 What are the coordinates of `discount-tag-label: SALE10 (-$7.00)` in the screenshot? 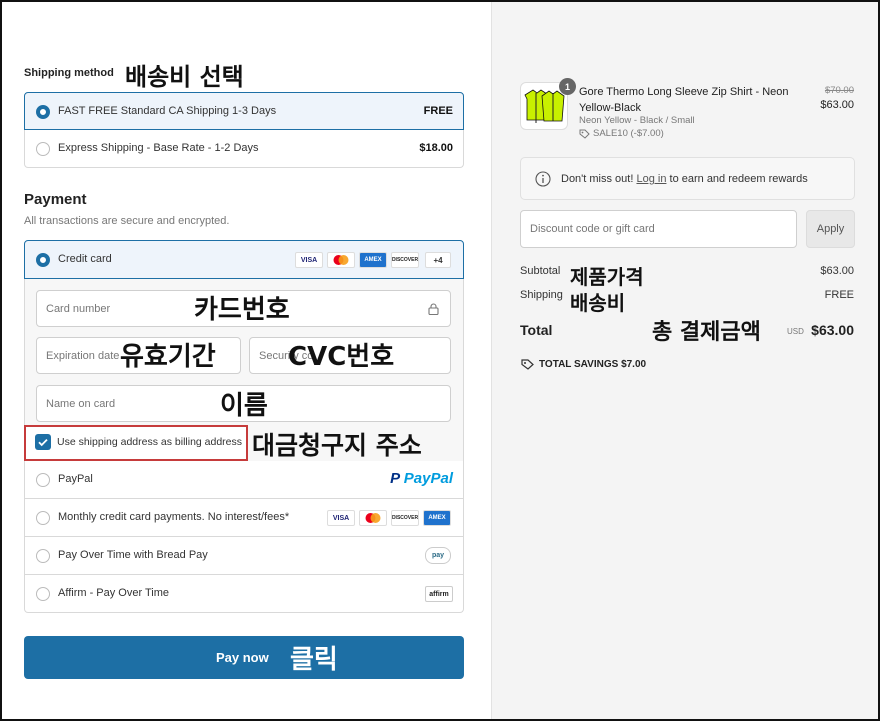 It's located at (628, 133).